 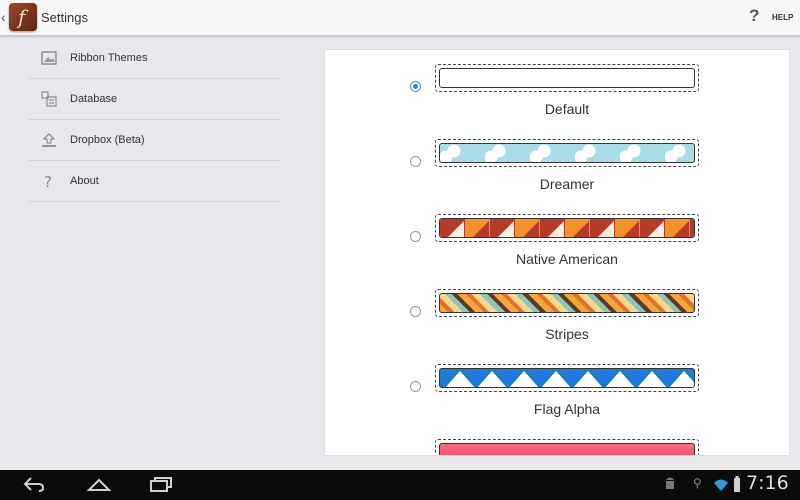 I want to click on help-icon: ?, so click(x=754, y=16).